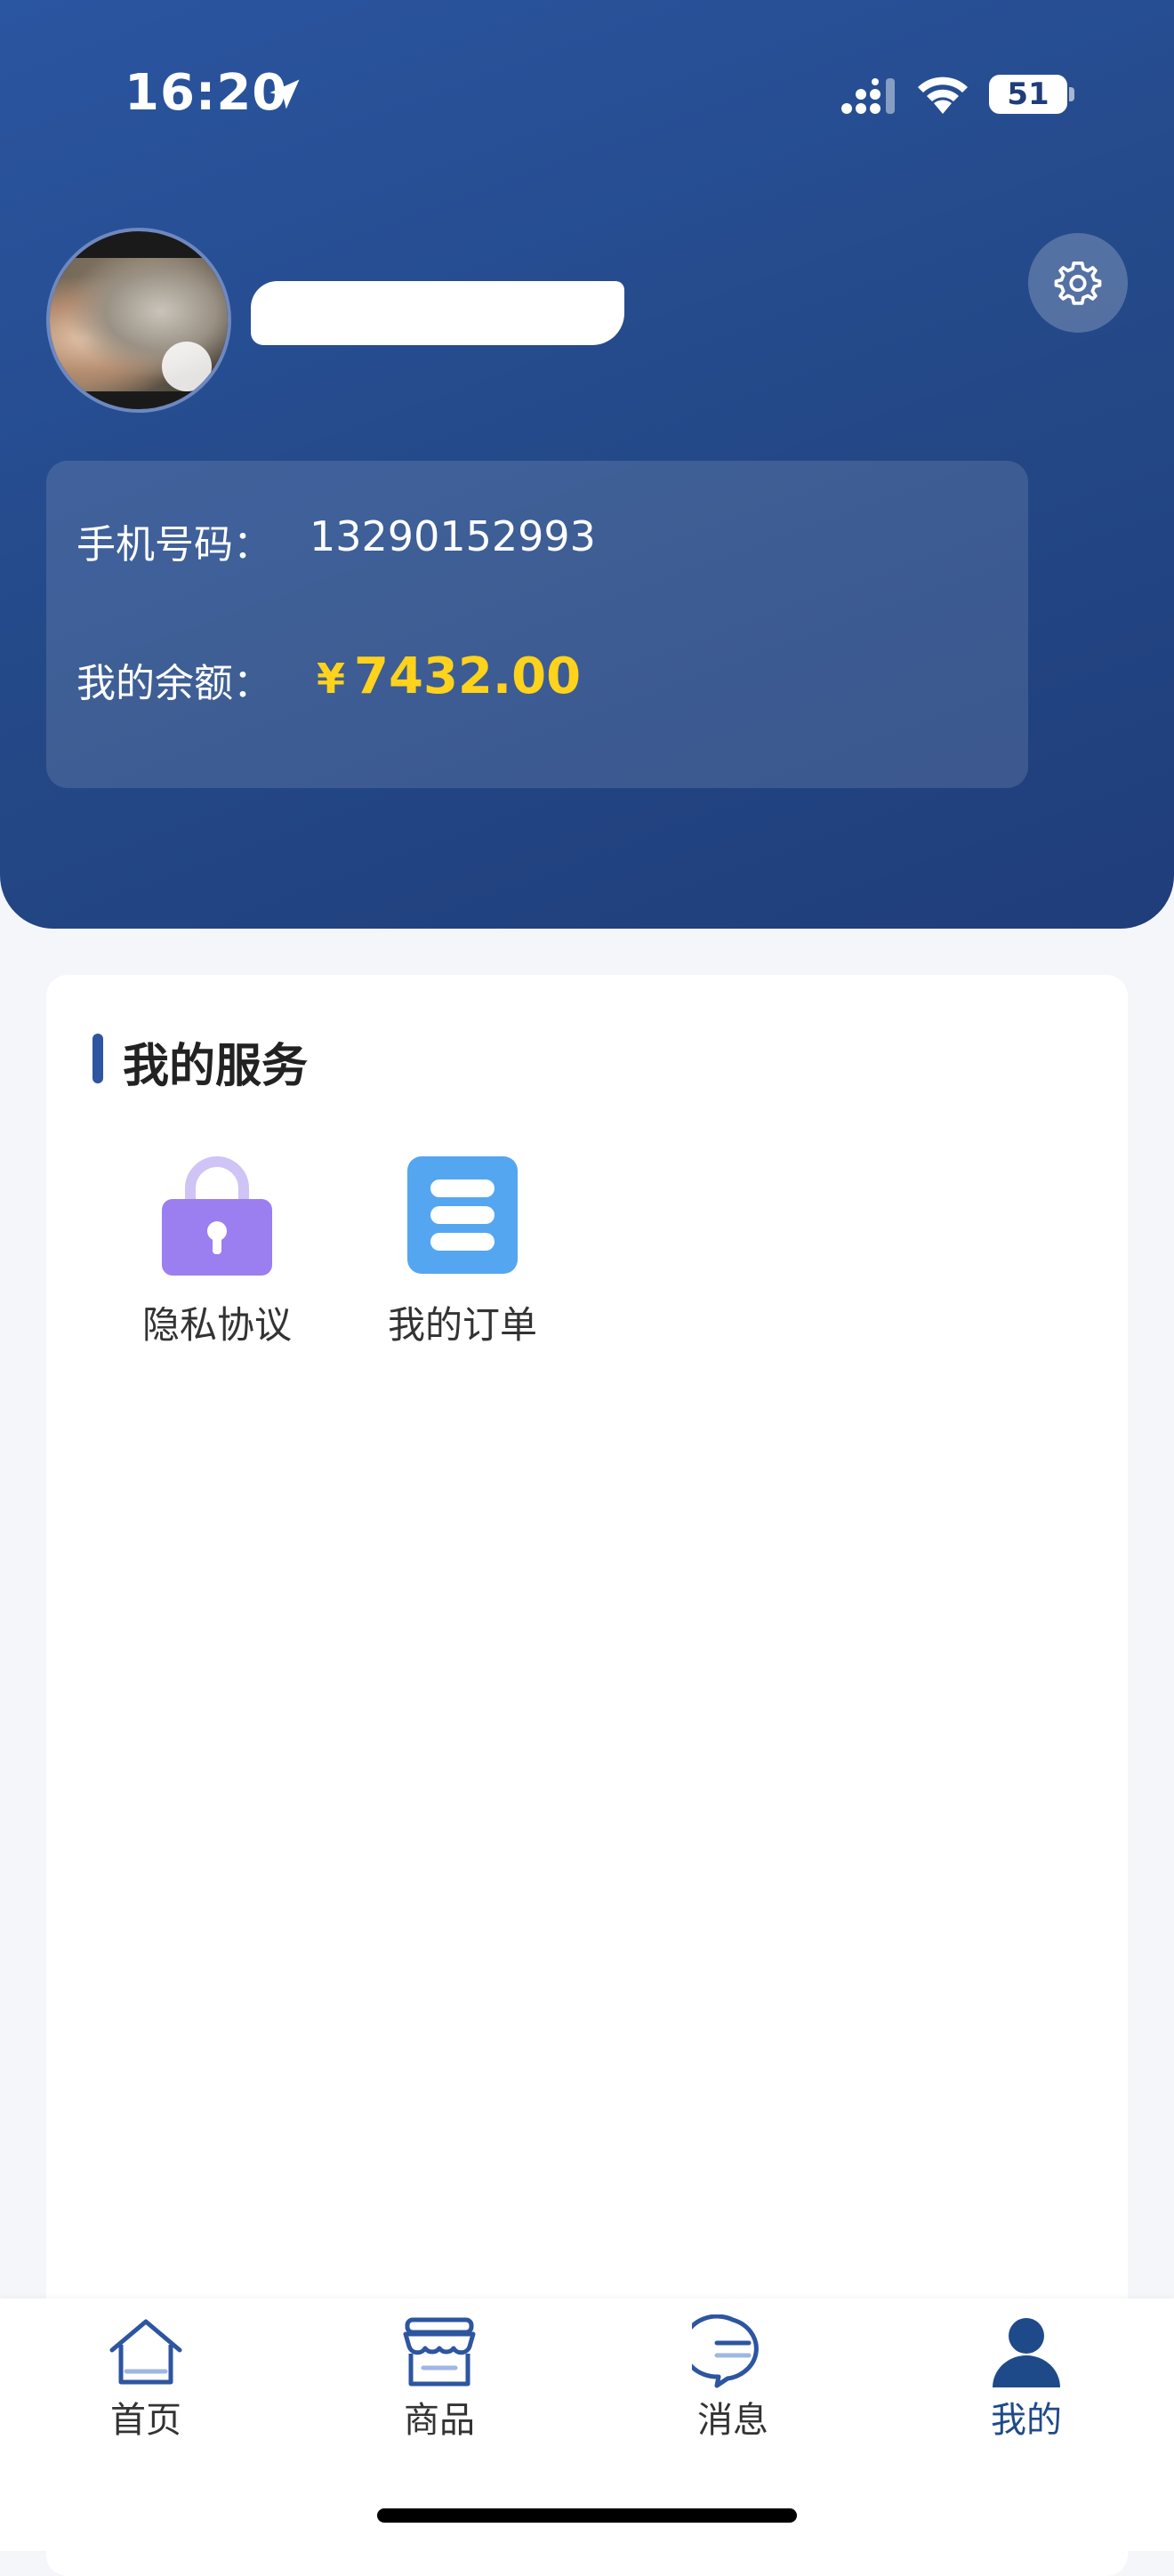 This screenshot has width=1174, height=2576. I want to click on tab-label: 我的, so click(1026, 2420).